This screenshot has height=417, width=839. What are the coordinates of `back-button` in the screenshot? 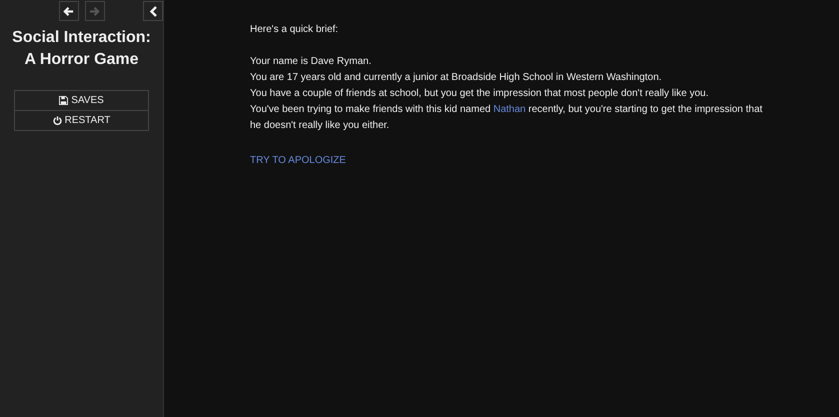 It's located at (68, 11).